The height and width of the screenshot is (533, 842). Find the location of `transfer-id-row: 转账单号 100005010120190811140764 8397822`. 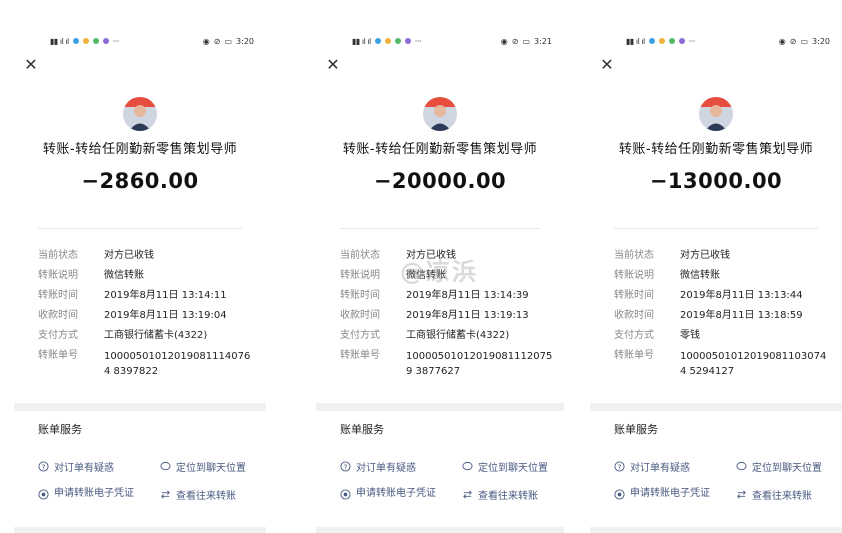

transfer-id-row: 转账单号 100005010120190811140764 8397822 is located at coordinates (147, 362).